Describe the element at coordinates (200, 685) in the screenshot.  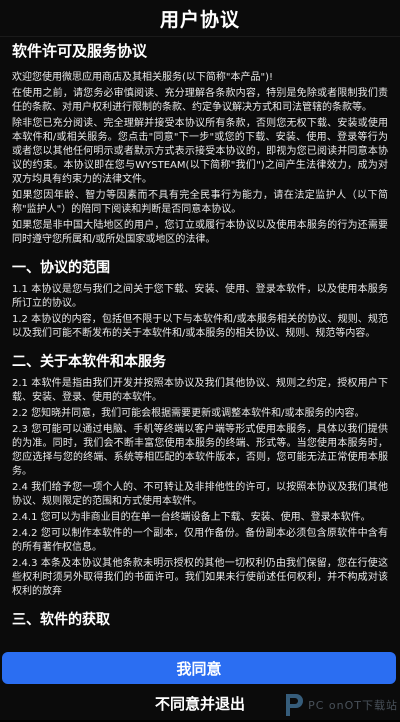
I see `action-buttons: 我同意 不同意并退出` at that location.